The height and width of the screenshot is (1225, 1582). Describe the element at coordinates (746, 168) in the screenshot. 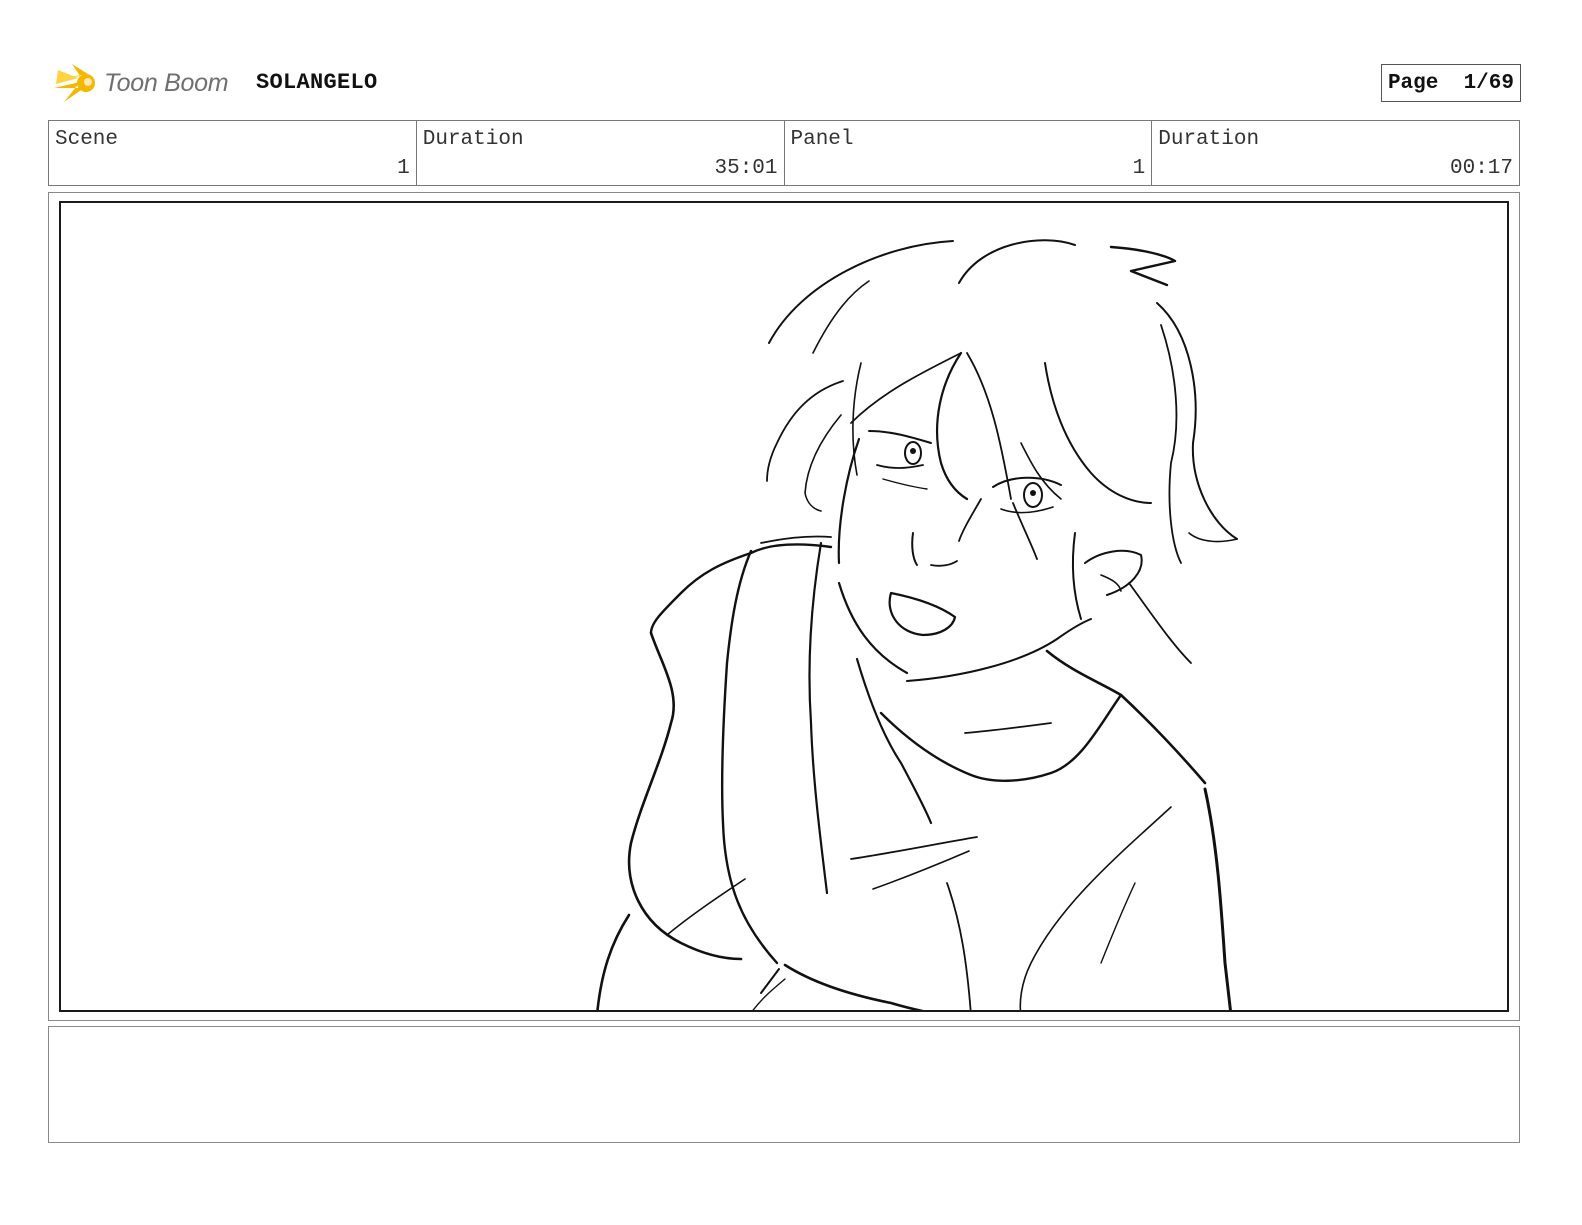

I see `scene-duration-value: 35:01` at that location.